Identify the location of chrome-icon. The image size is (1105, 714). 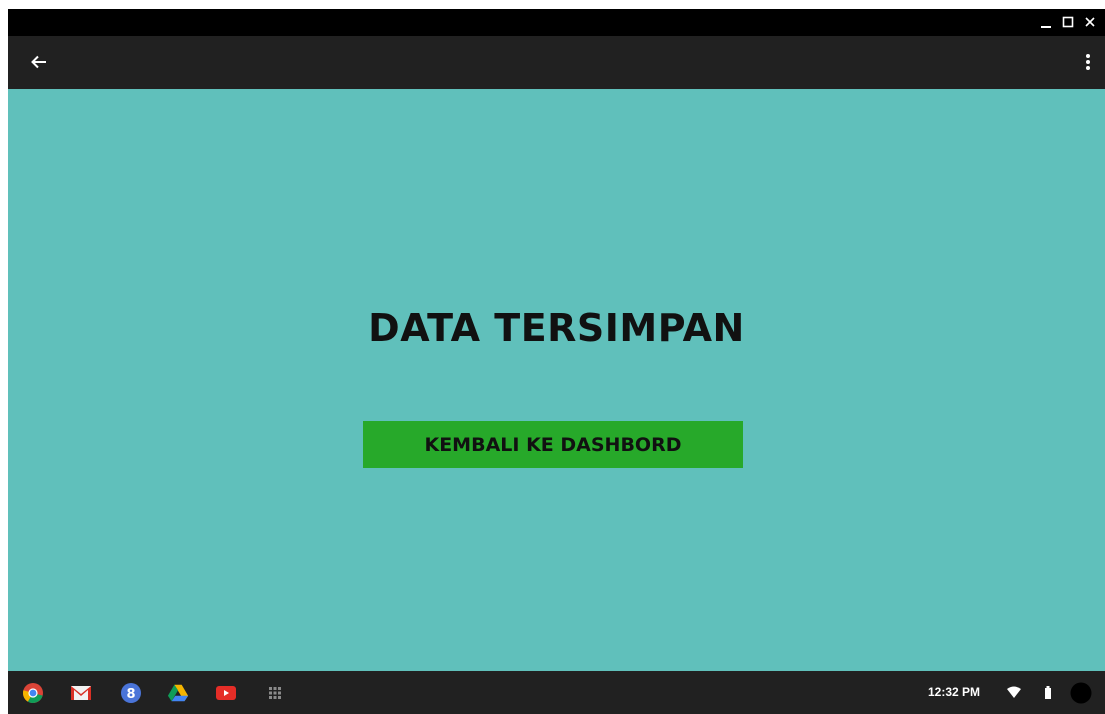
(33, 693).